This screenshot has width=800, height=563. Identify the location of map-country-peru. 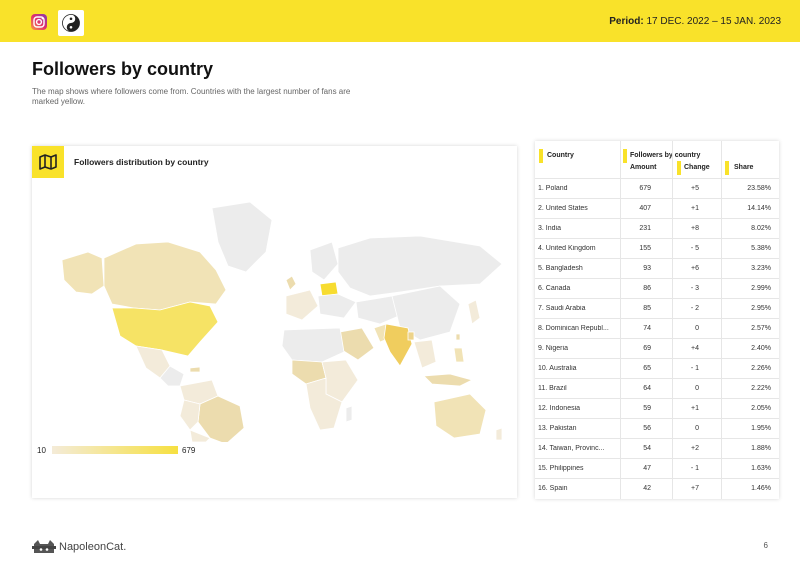
(190, 415).